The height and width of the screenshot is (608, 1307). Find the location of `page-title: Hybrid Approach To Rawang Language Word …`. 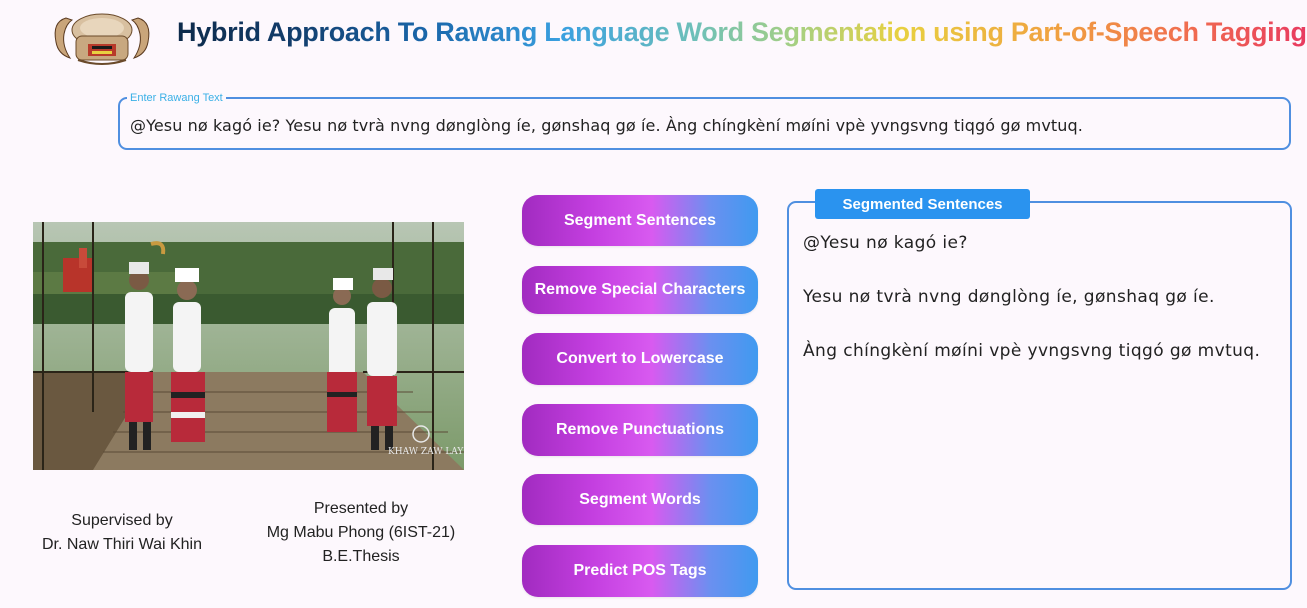

page-title: Hybrid Approach To Rawang Language Word … is located at coordinates (742, 32).